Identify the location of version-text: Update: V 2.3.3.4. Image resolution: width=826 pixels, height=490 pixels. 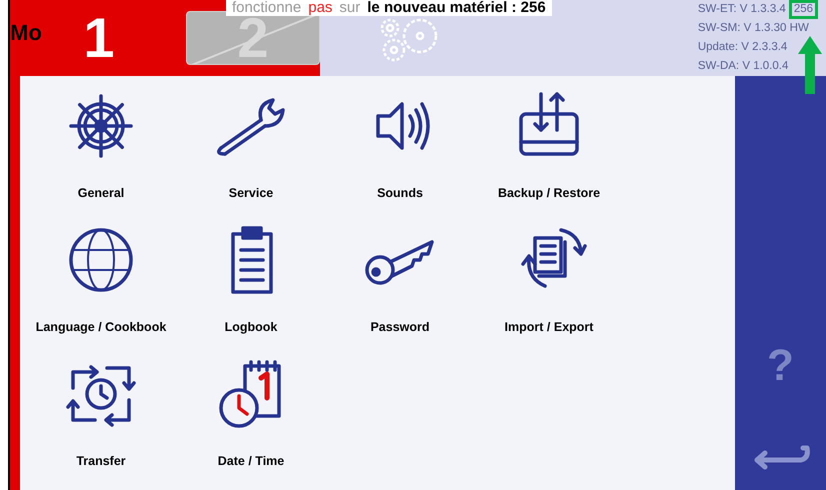
(743, 47).